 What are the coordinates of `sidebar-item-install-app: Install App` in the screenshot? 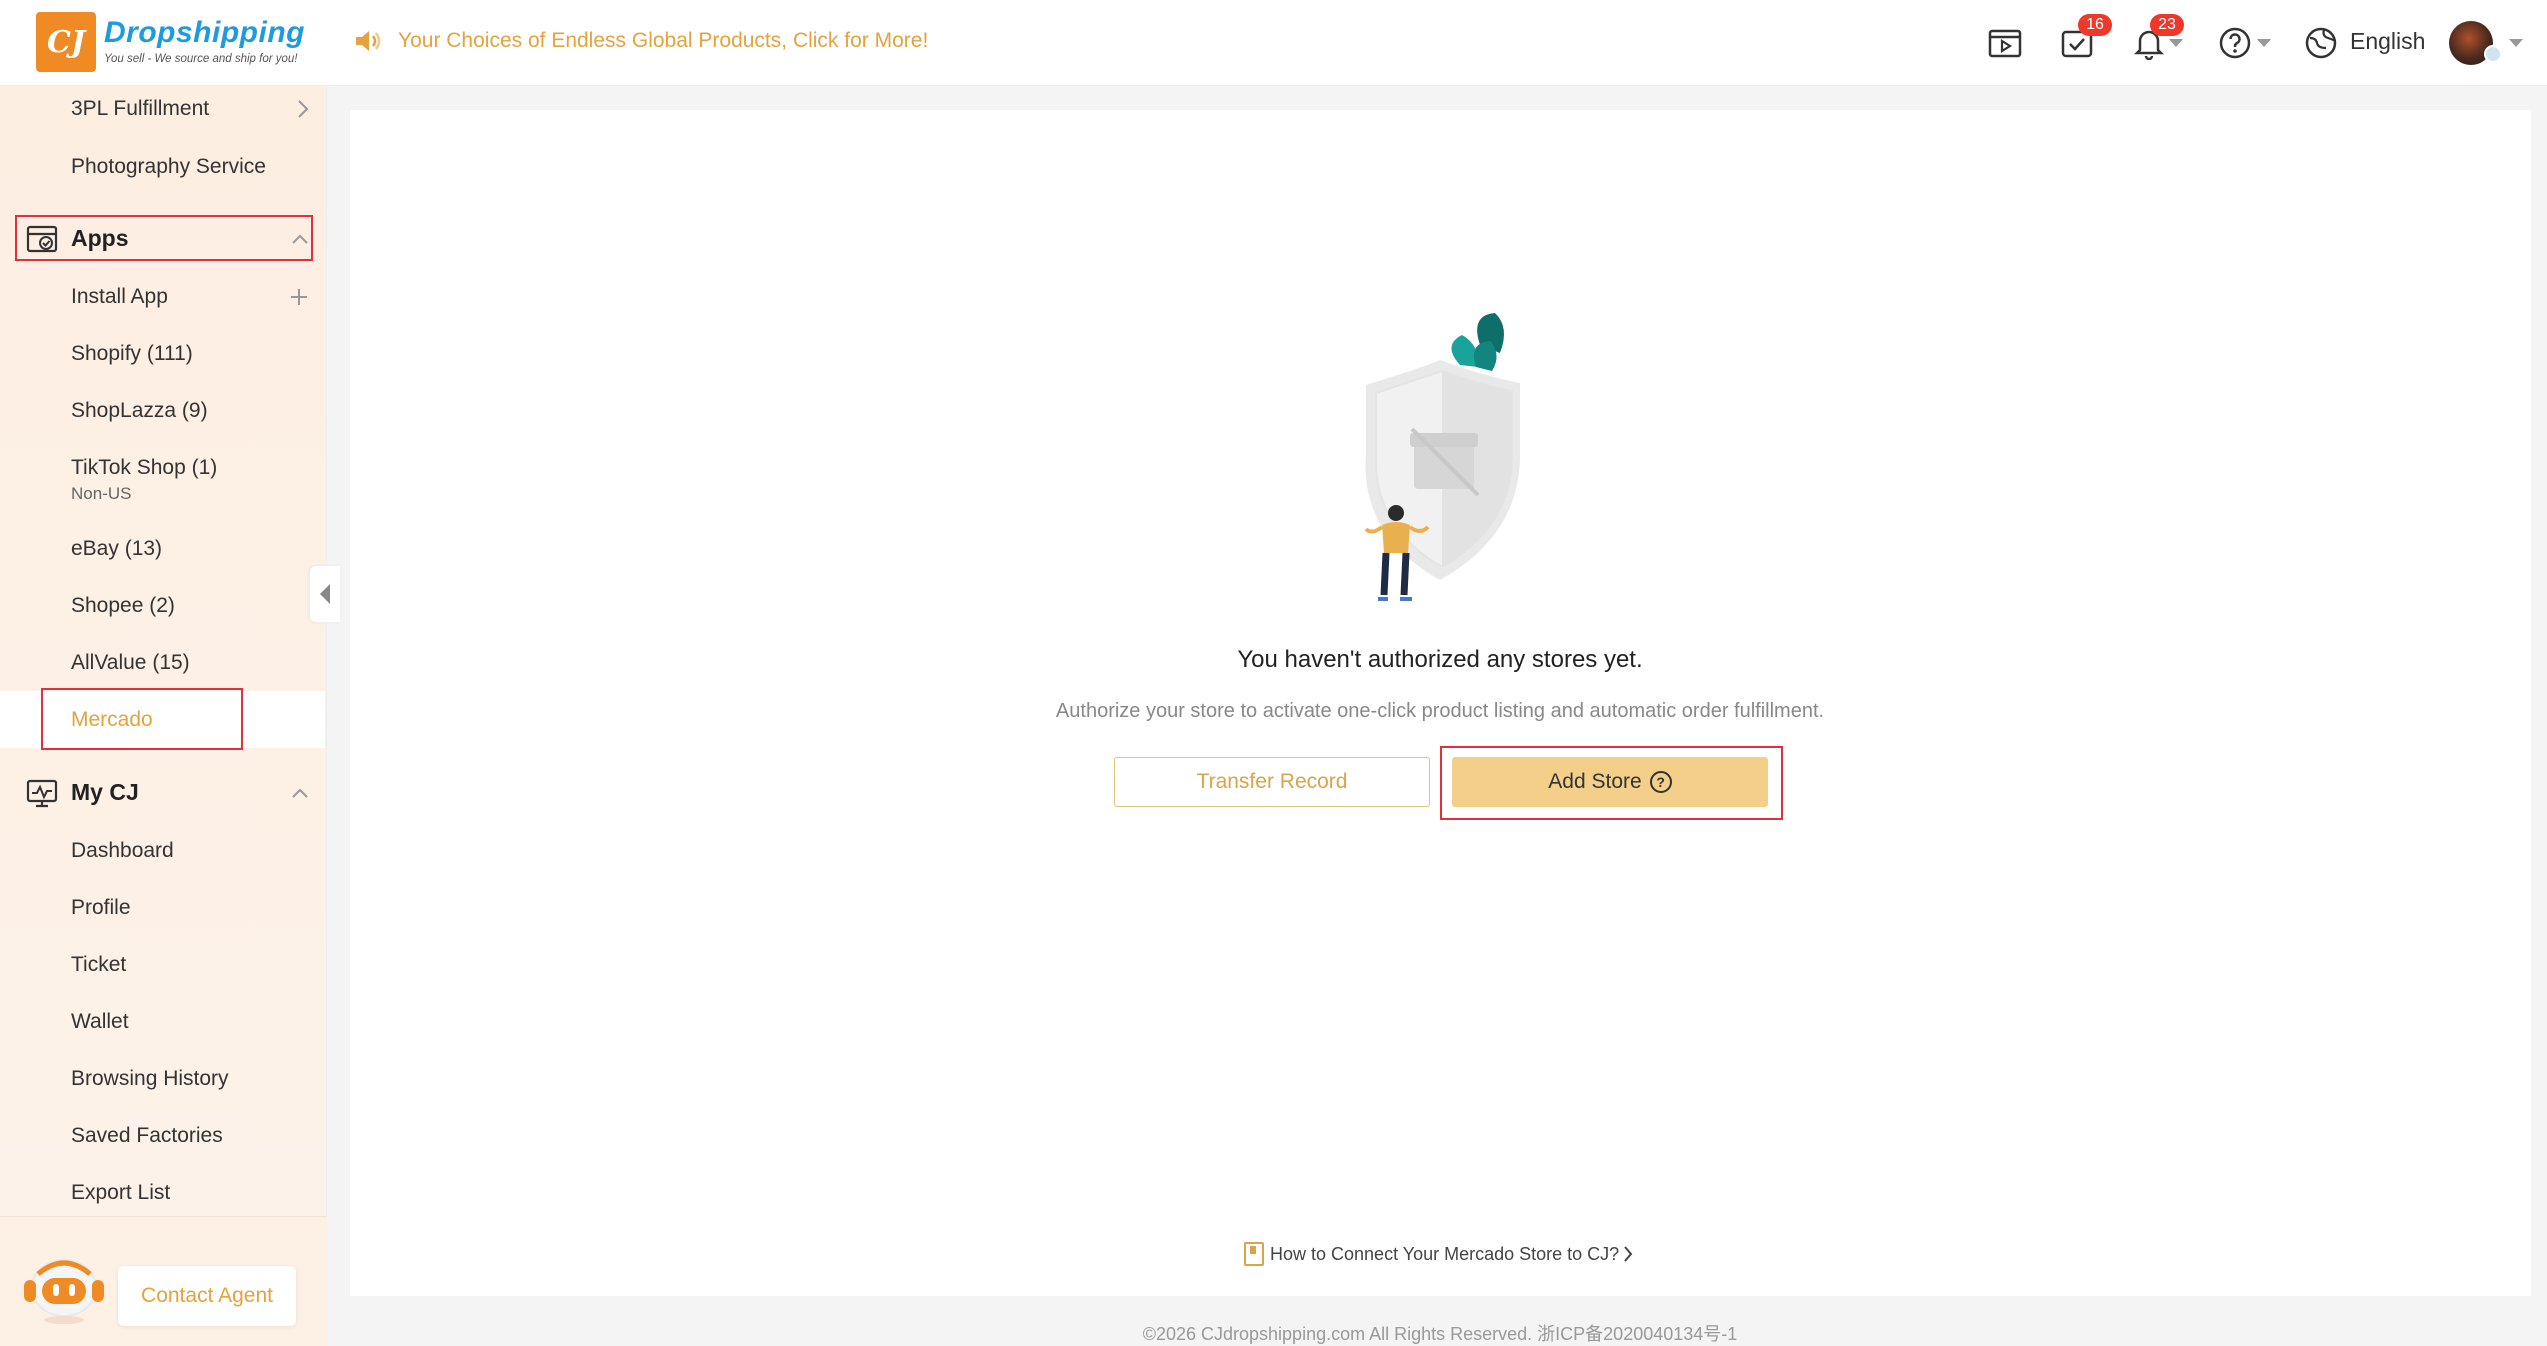 It's located at (163, 296).